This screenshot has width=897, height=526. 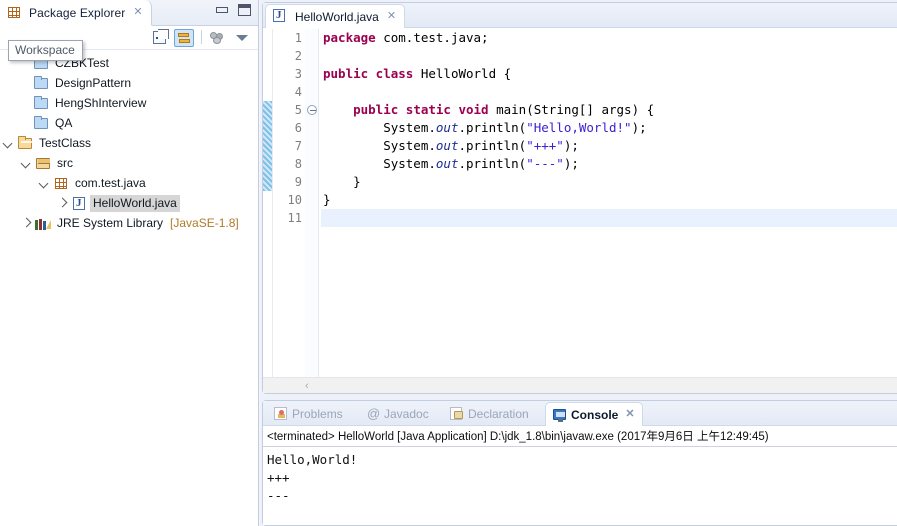 I want to click on line-number: 3, so click(x=298, y=74).